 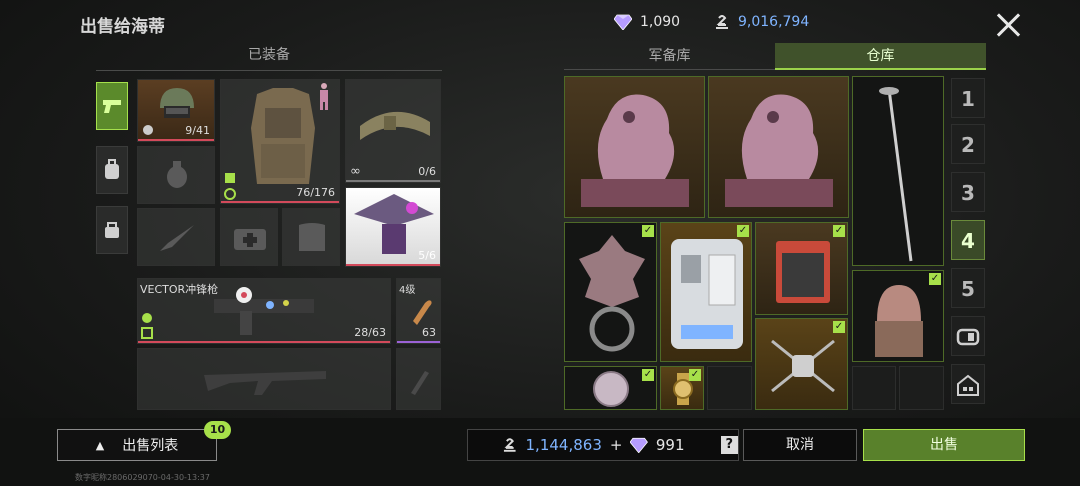 What do you see at coordinates (407, 290) in the screenshot?
I see `ammo-level: 4级` at bounding box center [407, 290].